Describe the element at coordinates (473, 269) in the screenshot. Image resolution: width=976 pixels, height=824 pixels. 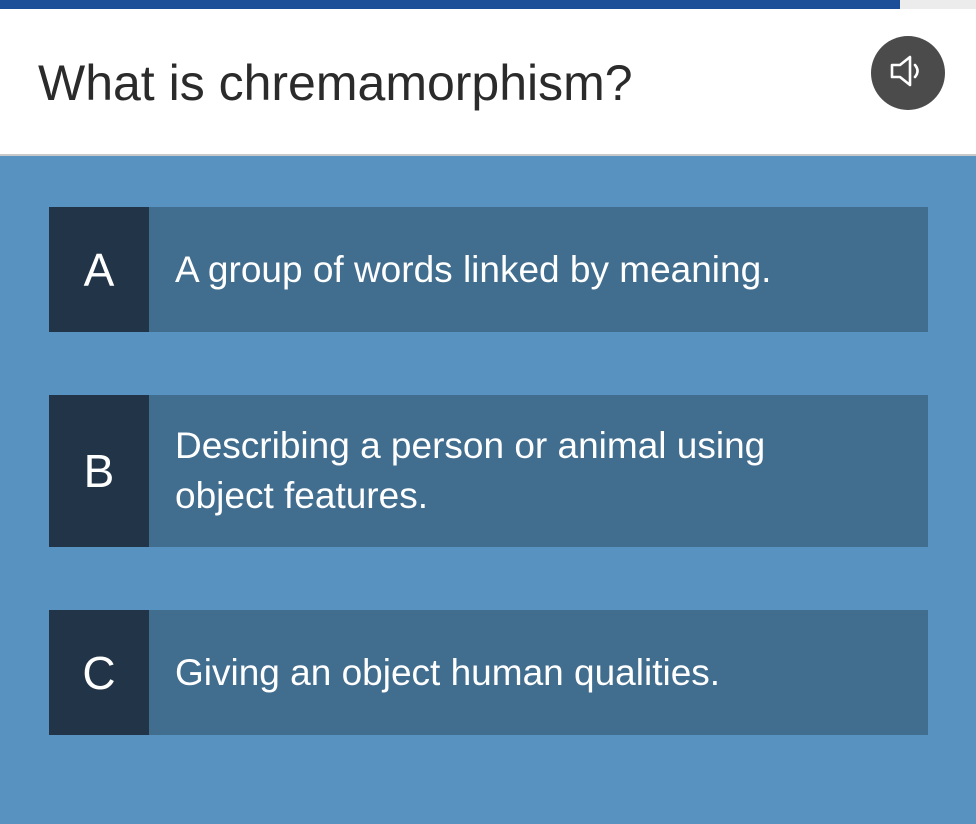
I see `answer-text: A group of words linked by meaning.` at that location.